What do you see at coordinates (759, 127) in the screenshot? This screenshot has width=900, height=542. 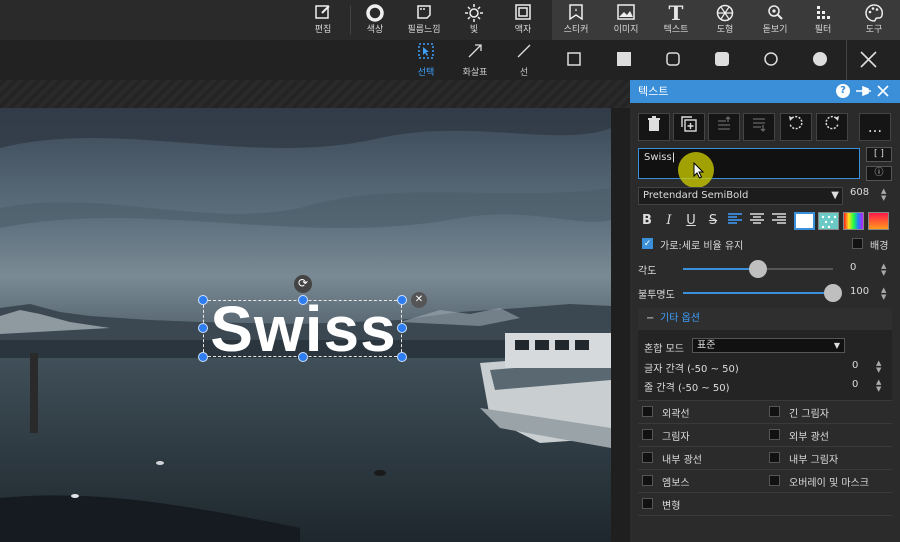 I see `send-backward-button` at bounding box center [759, 127].